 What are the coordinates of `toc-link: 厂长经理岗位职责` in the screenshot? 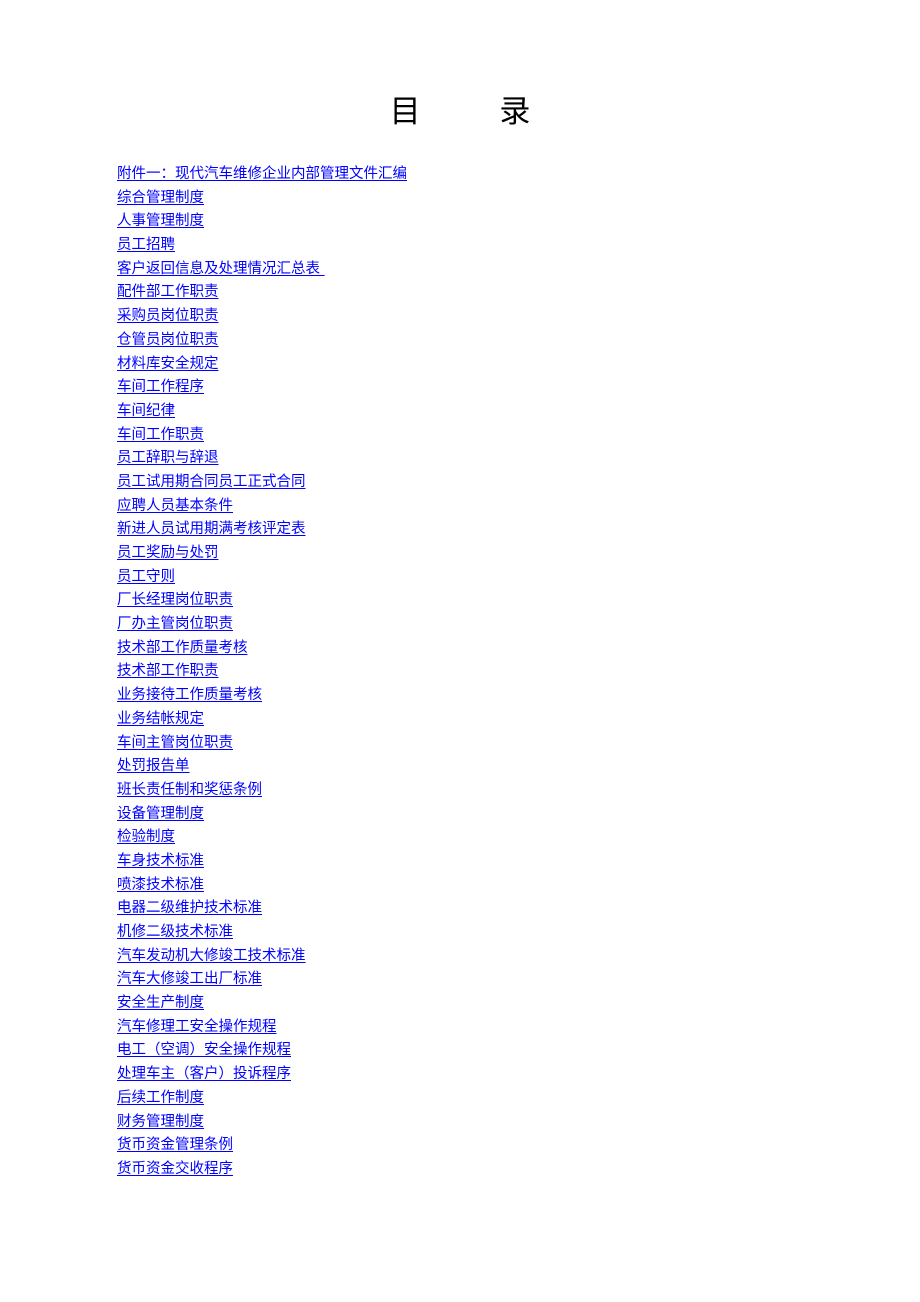 It's located at (175, 600).